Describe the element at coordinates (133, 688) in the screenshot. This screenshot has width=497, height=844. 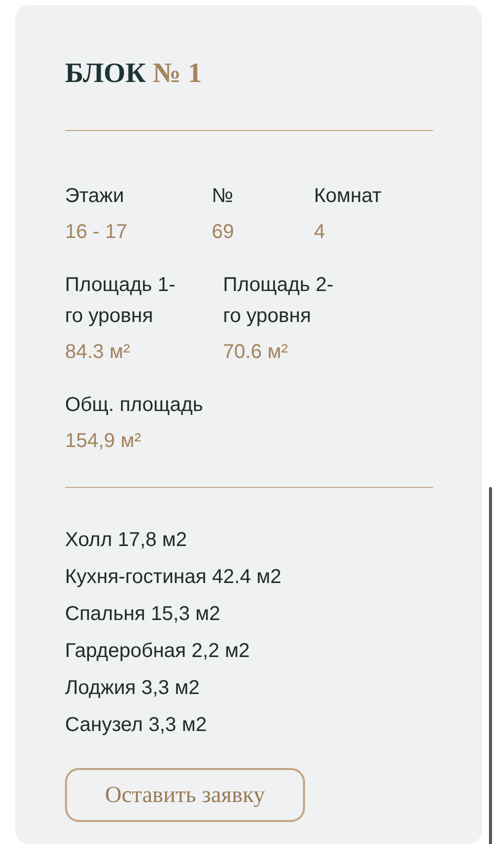
I see `room-item: Лоджия 3,3 м2` at that location.